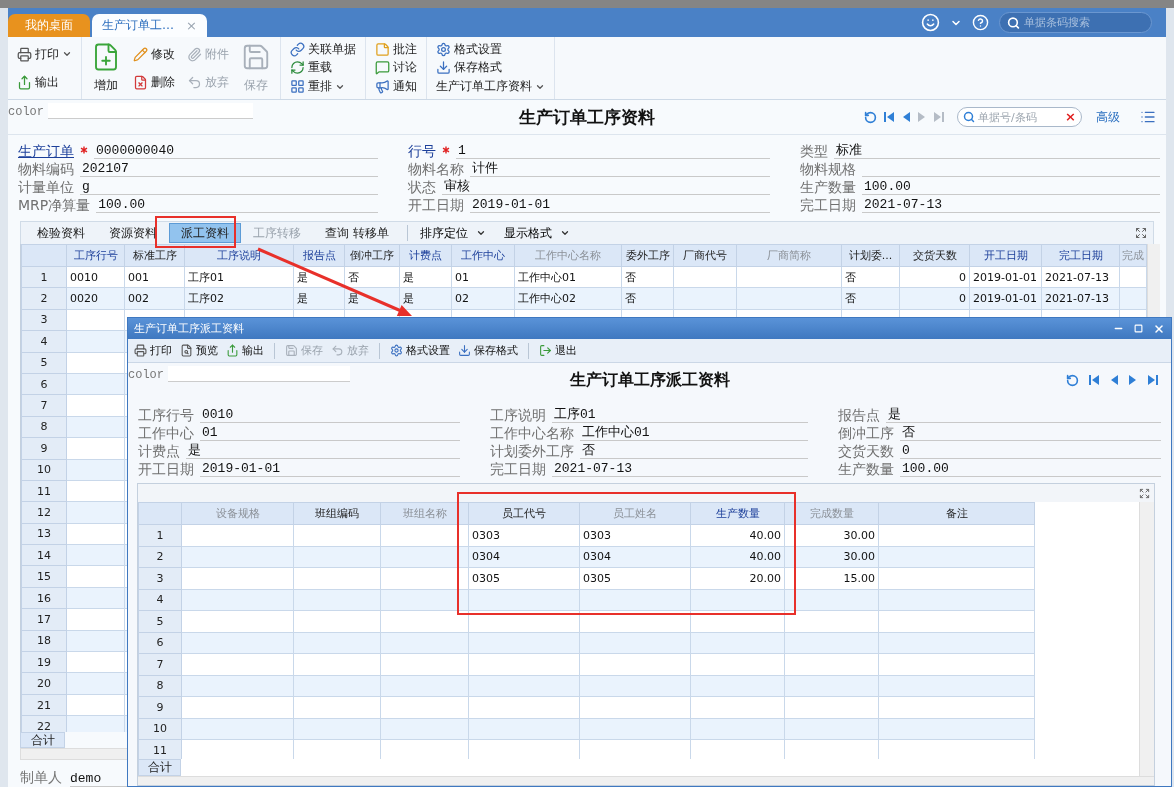 Image resolution: width=1174 pixels, height=787 pixels. Describe the element at coordinates (1070, 117) in the screenshot. I see `clear-button: ×` at that location.